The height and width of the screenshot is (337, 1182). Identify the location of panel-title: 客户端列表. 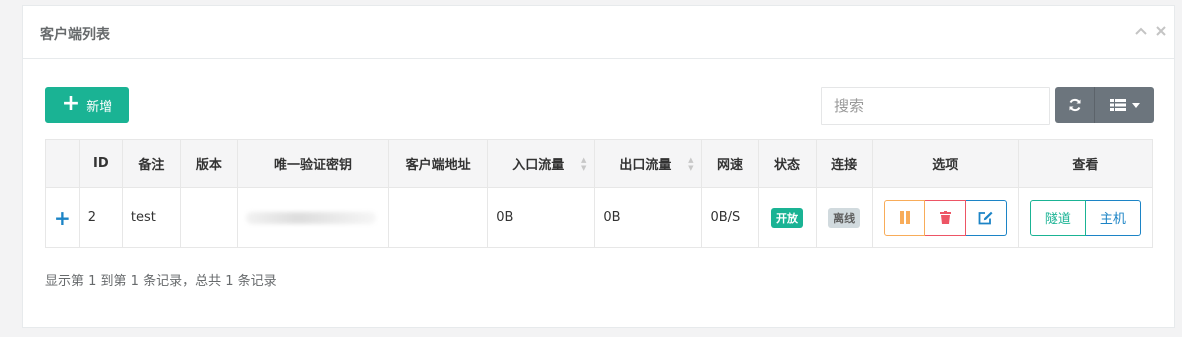
(75, 35).